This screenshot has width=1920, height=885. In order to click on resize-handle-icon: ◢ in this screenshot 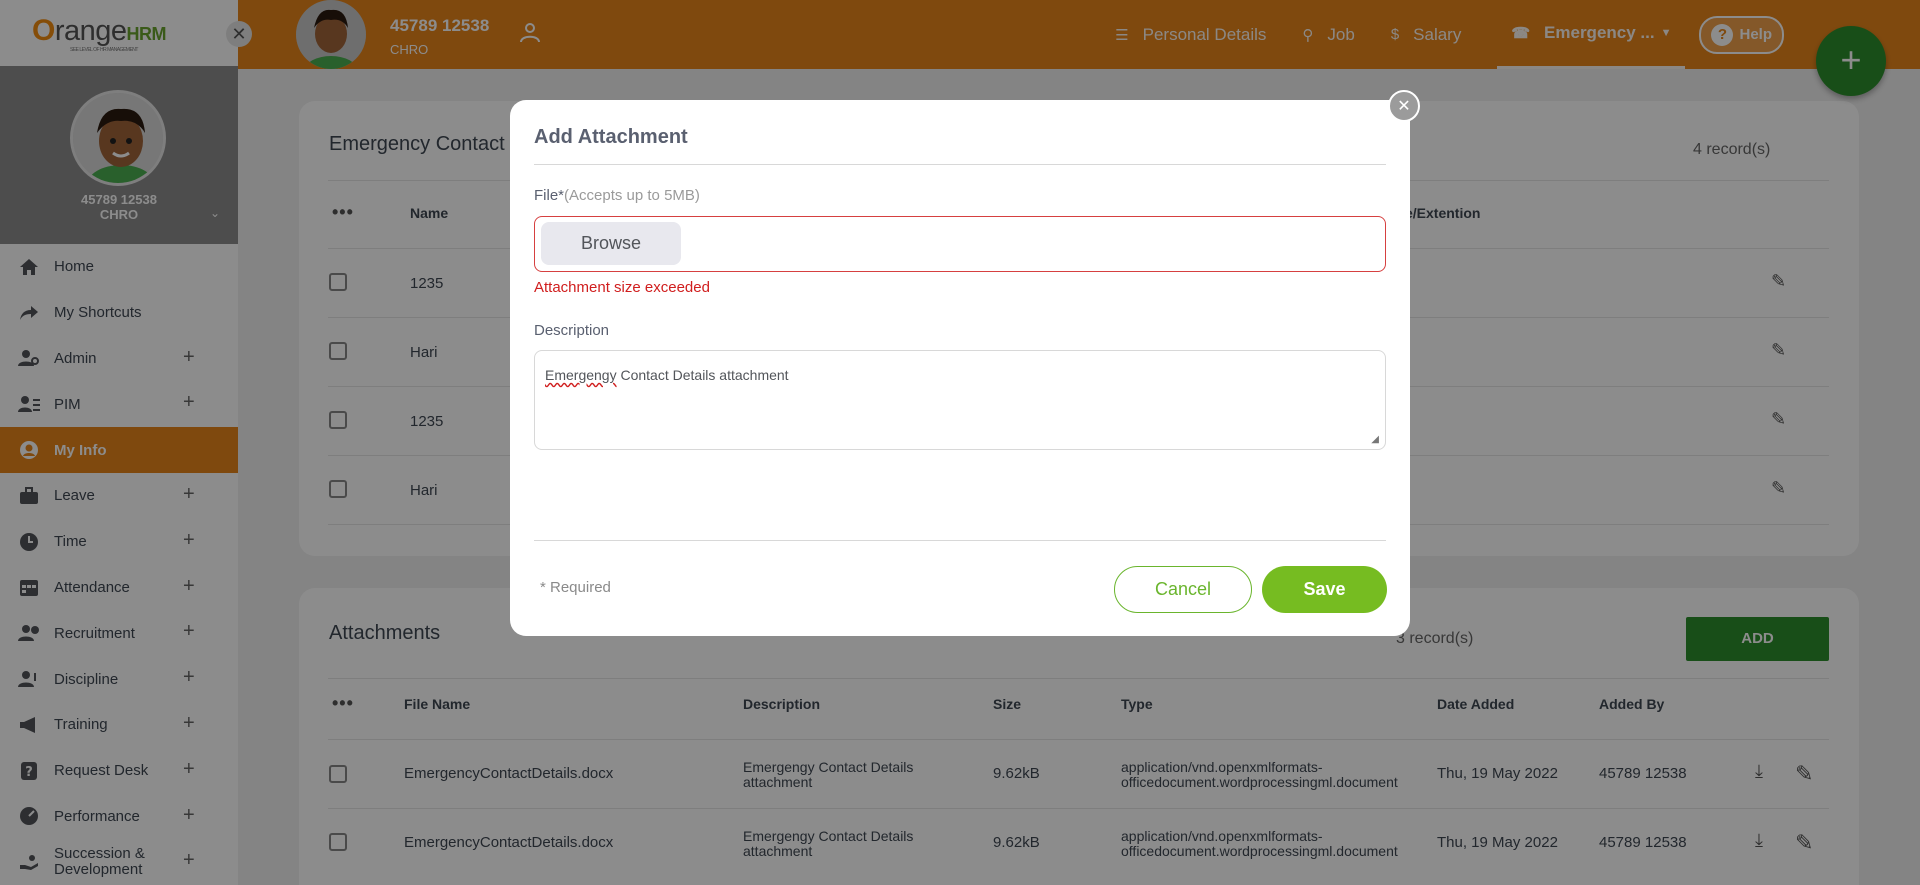, I will do `click(1375, 439)`.